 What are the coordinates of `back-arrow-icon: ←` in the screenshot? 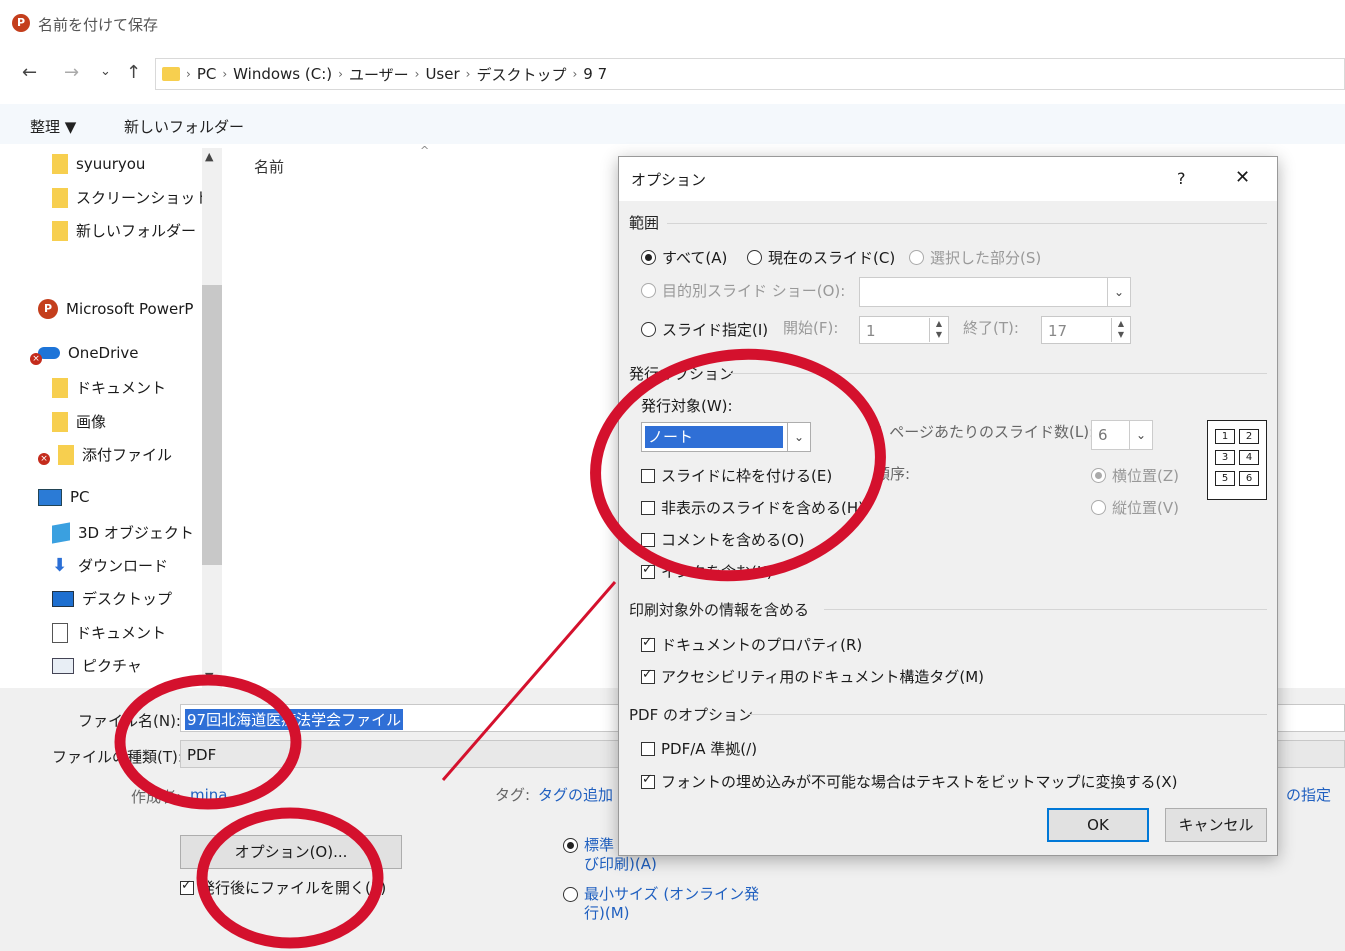 It's located at (29, 72).